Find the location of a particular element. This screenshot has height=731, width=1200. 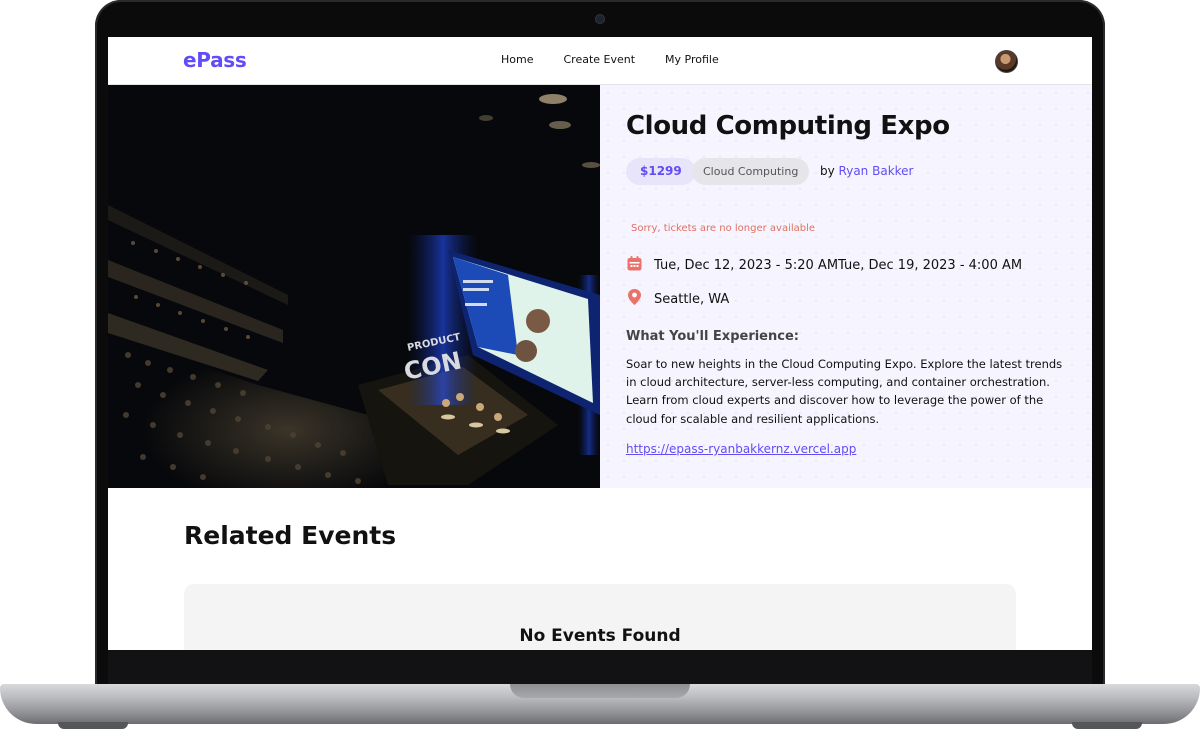

location-pin-icon is located at coordinates (634, 299).